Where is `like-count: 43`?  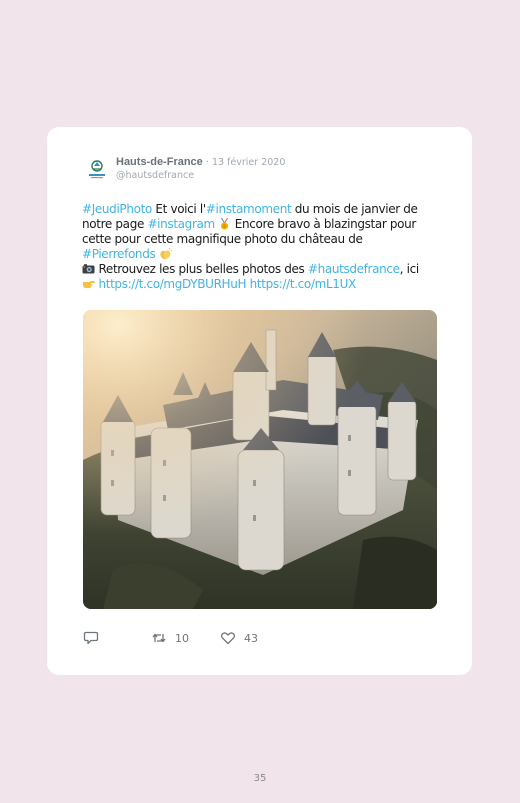 like-count: 43 is located at coordinates (251, 638).